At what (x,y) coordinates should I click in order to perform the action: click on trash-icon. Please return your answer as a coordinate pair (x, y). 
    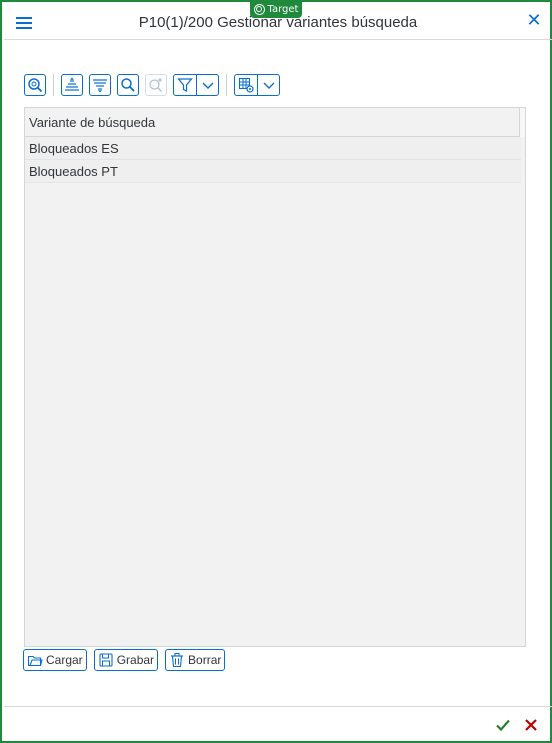
    Looking at the image, I should click on (177, 660).